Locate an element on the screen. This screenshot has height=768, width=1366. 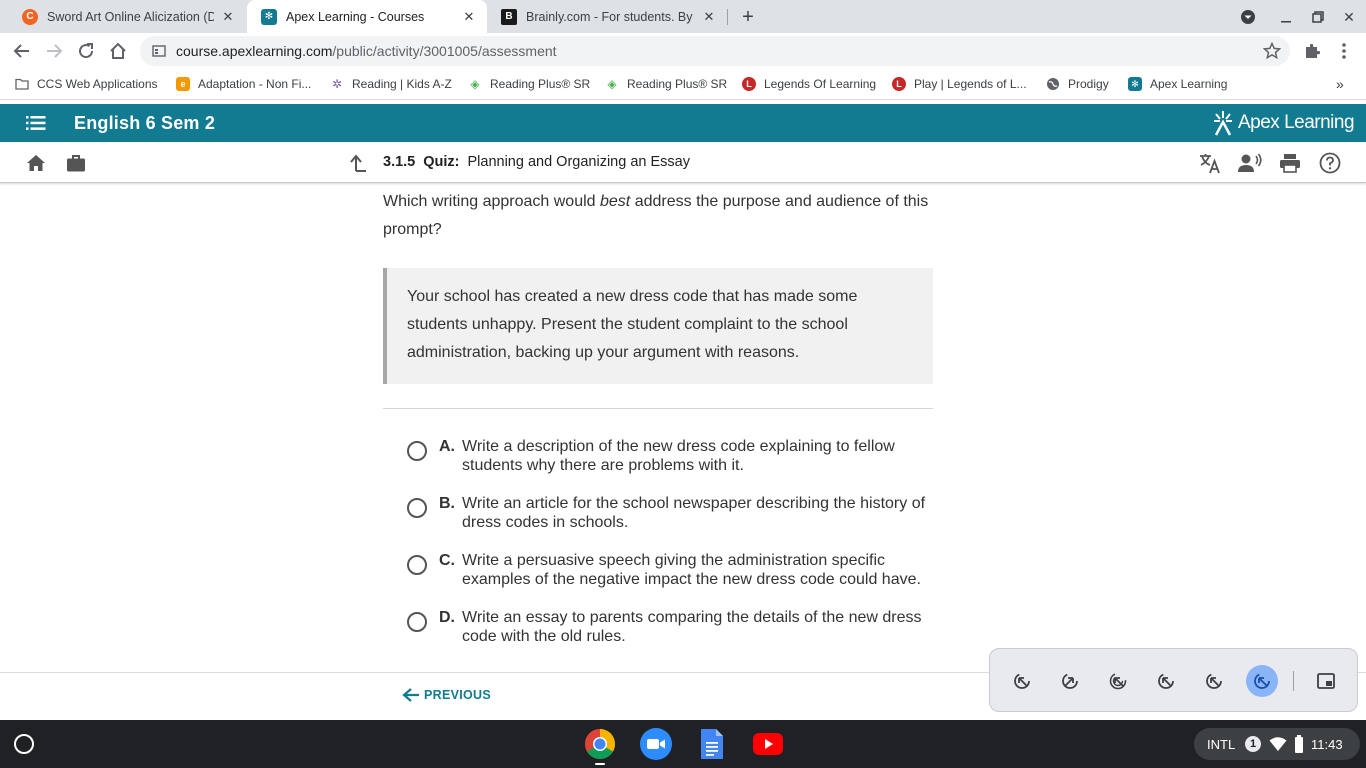
drag-icon is located at coordinates (1166, 681).